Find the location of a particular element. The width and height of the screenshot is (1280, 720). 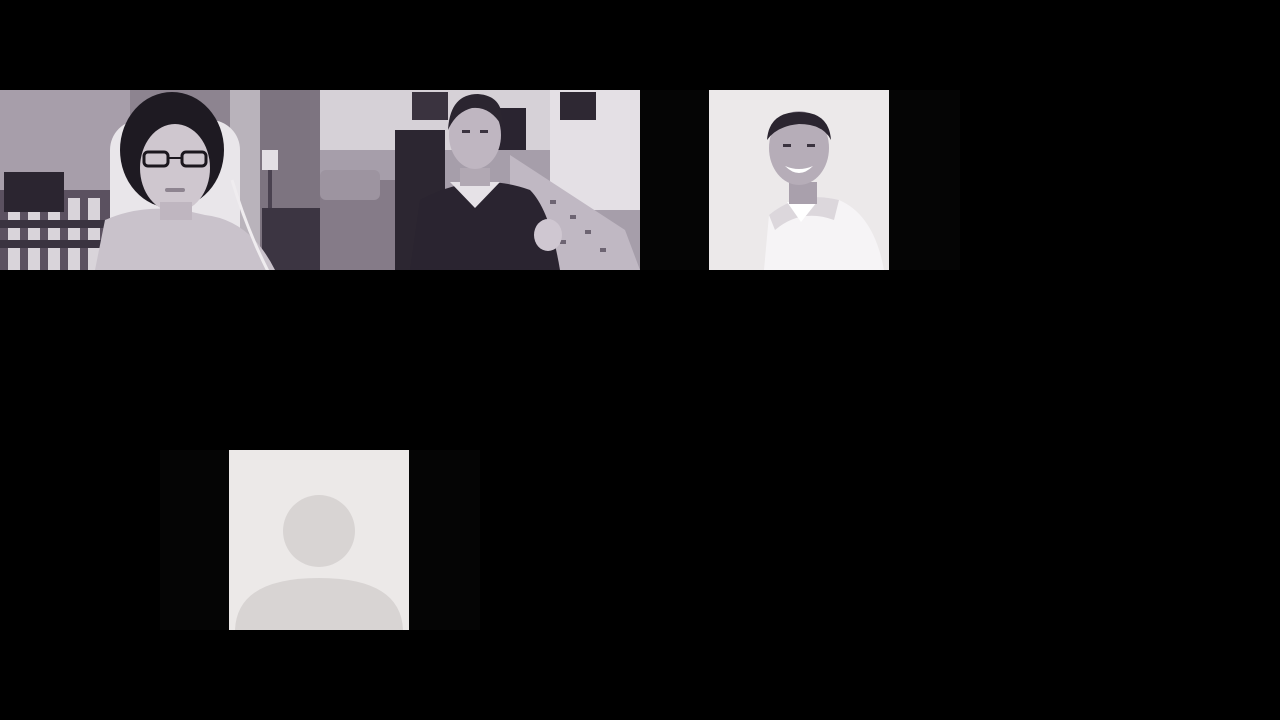

participant-placeholder-tile is located at coordinates (320, 540).